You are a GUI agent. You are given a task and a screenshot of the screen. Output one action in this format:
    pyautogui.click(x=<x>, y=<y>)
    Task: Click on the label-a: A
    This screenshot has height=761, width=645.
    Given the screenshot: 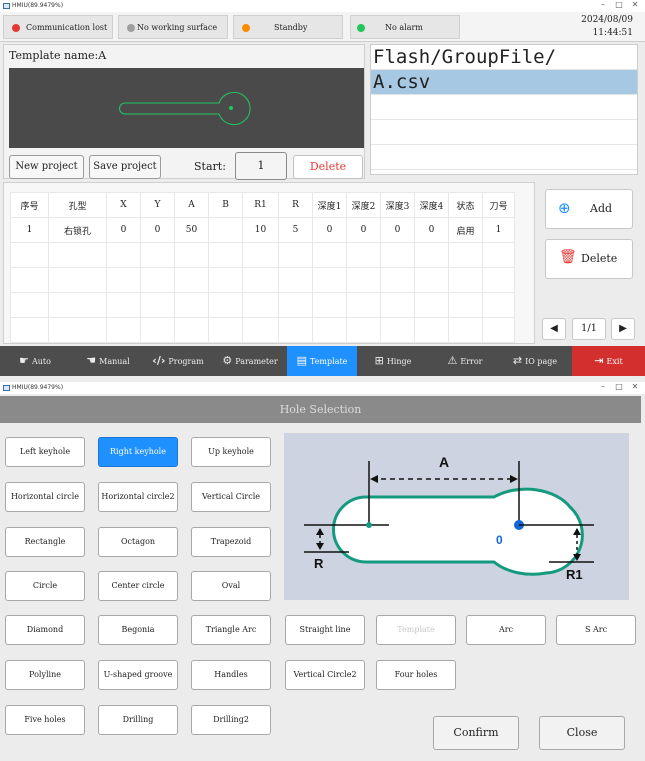 What is the action you would take?
    pyautogui.click(x=444, y=462)
    